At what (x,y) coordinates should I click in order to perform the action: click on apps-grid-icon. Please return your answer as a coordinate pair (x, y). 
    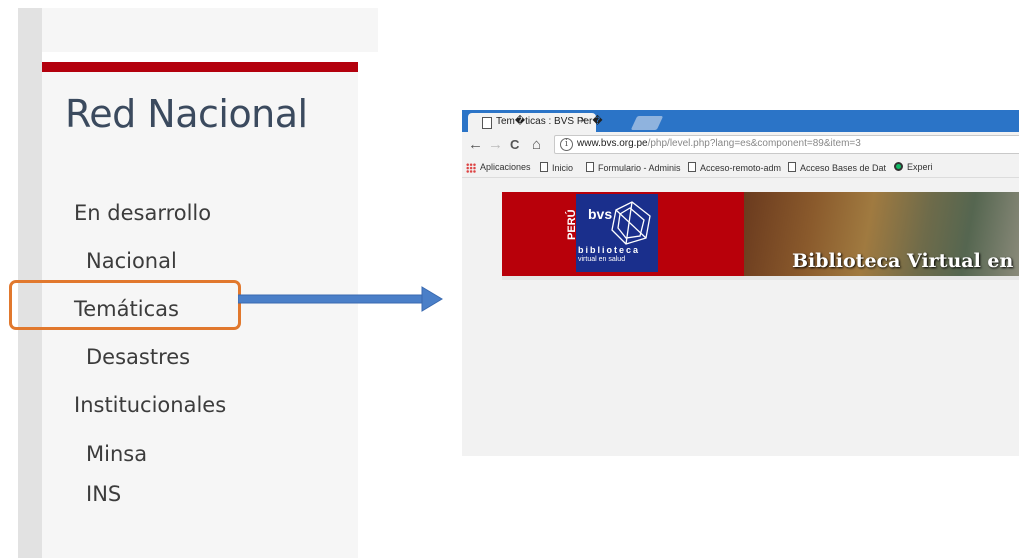
    Looking at the image, I should click on (471, 168).